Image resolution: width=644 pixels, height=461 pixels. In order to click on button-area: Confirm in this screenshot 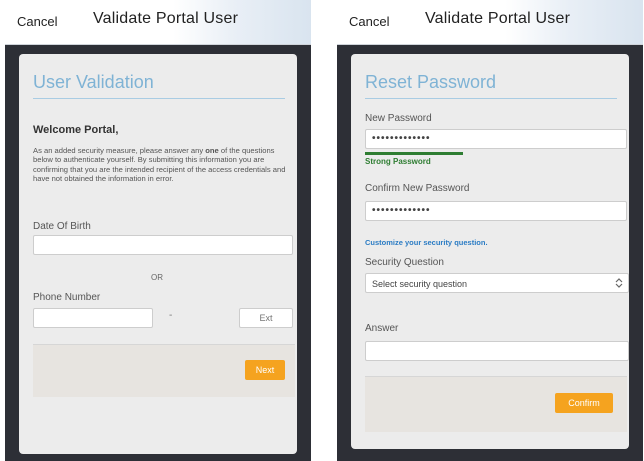, I will do `click(496, 404)`.